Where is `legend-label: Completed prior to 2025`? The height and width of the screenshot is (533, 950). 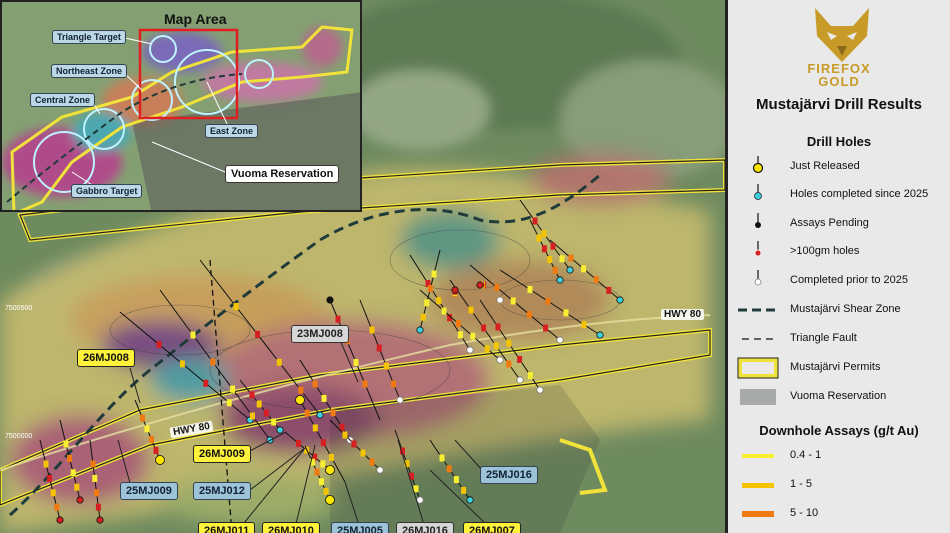 legend-label: Completed prior to 2025 is located at coordinates (849, 280).